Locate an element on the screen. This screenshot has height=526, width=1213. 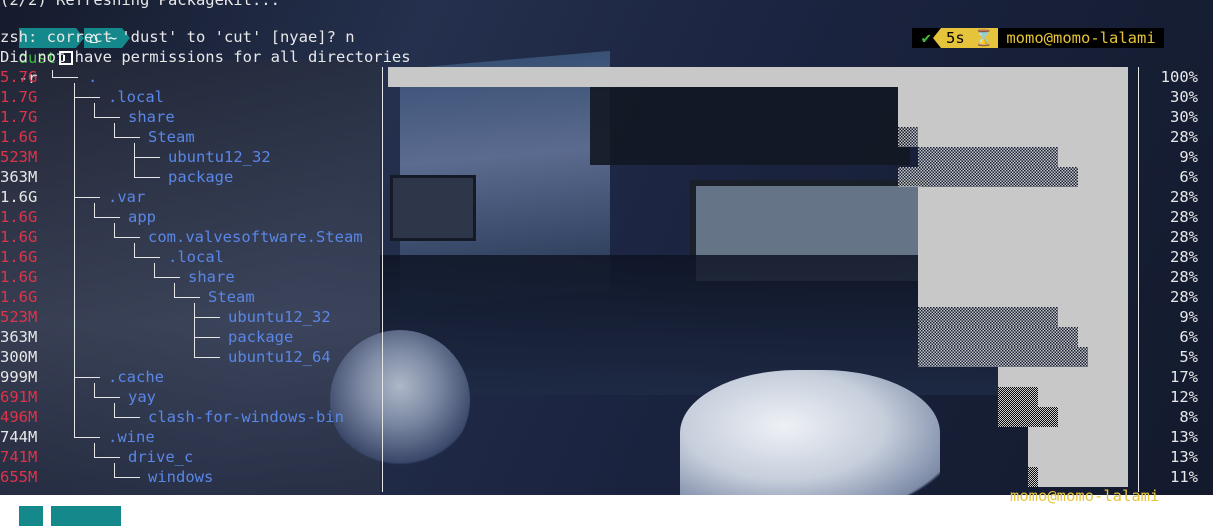
row-name: .var is located at coordinates (126, 197).